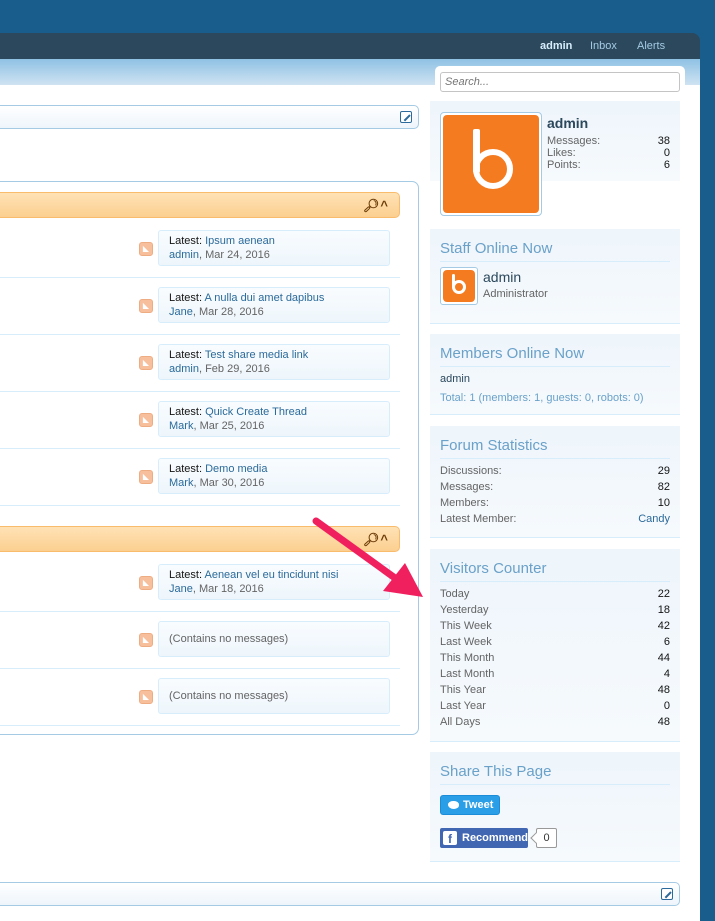 This screenshot has width=715, height=921. Describe the element at coordinates (654, 519) in the screenshot. I see `latest-member-link: Candy` at that location.